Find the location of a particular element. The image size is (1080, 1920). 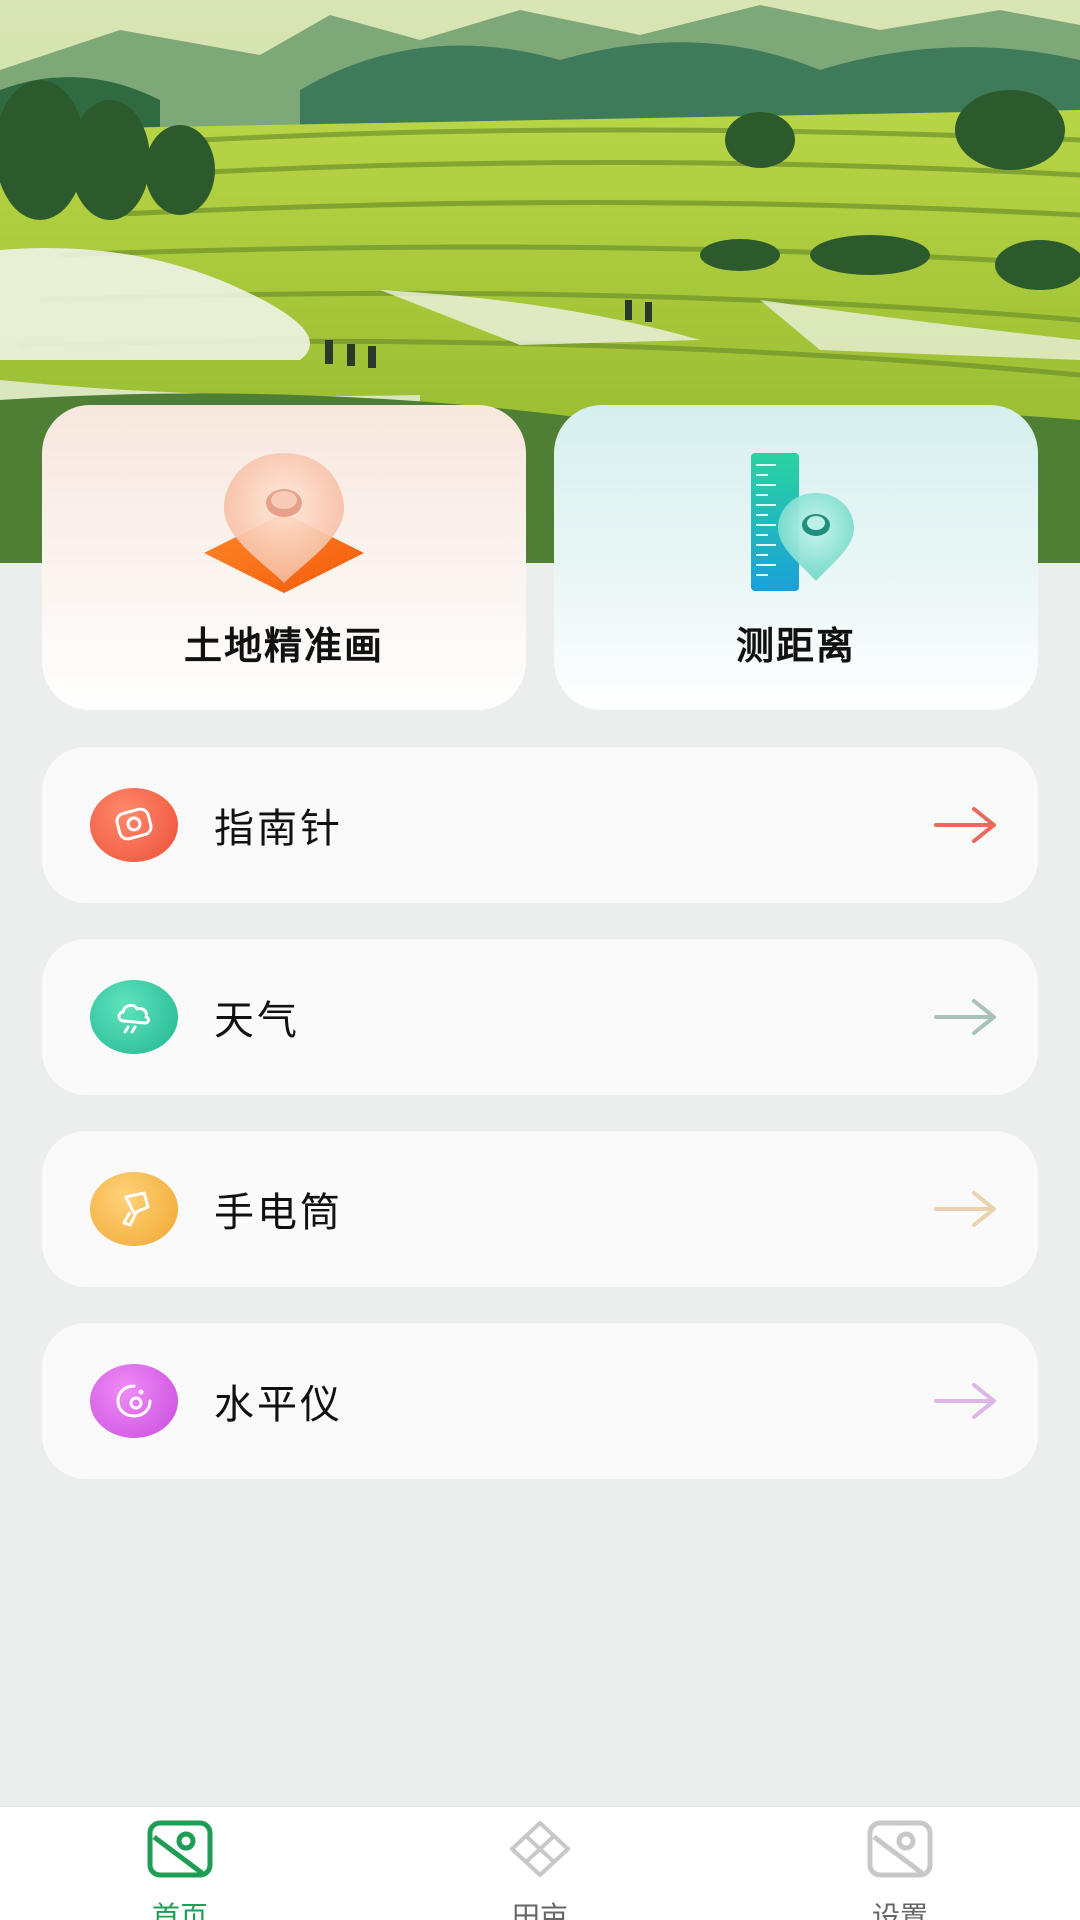

nav-item-field: 田亩 is located at coordinates (540, 1863).